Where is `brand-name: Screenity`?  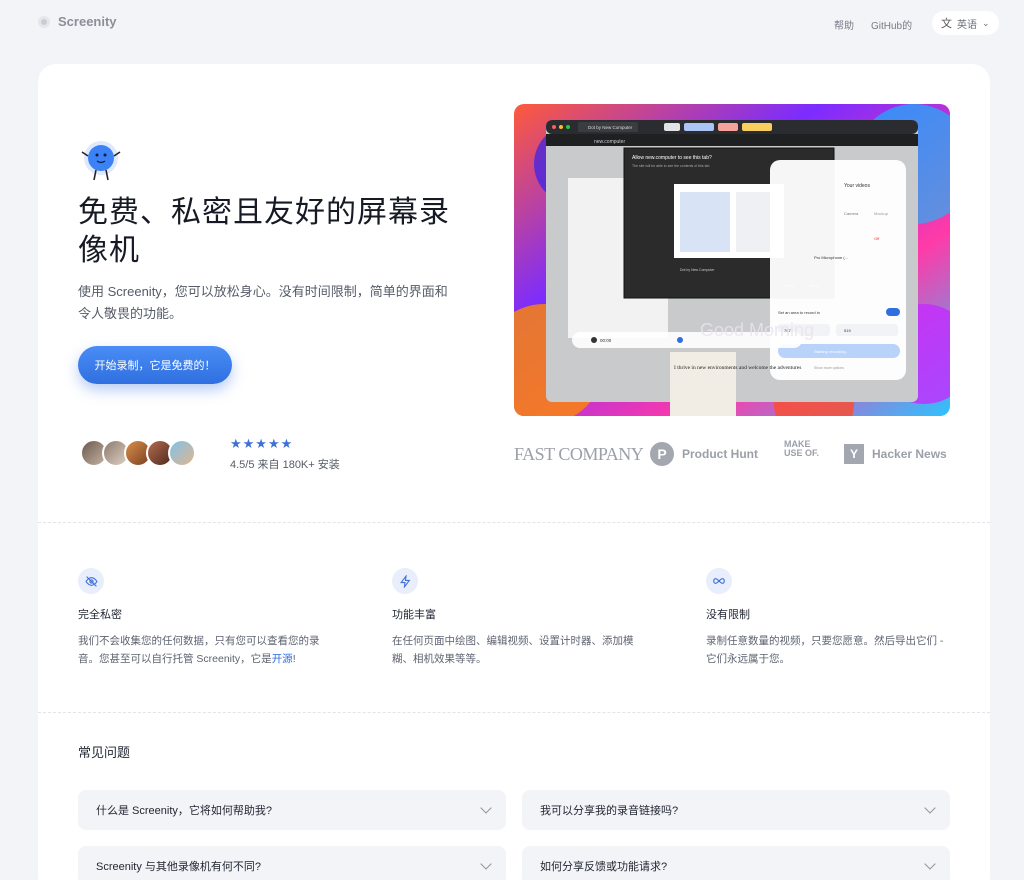
brand-name: Screenity is located at coordinates (87, 21).